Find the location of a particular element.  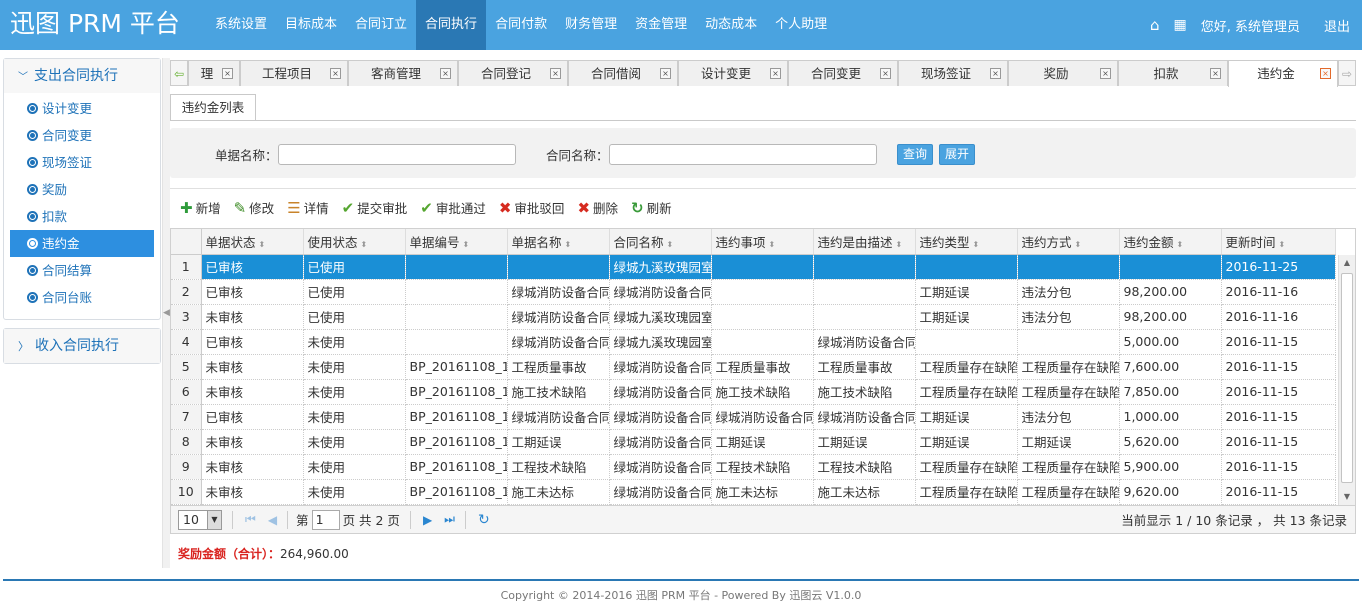

column-header: 违约是由描述 ⬍ is located at coordinates (864, 242).